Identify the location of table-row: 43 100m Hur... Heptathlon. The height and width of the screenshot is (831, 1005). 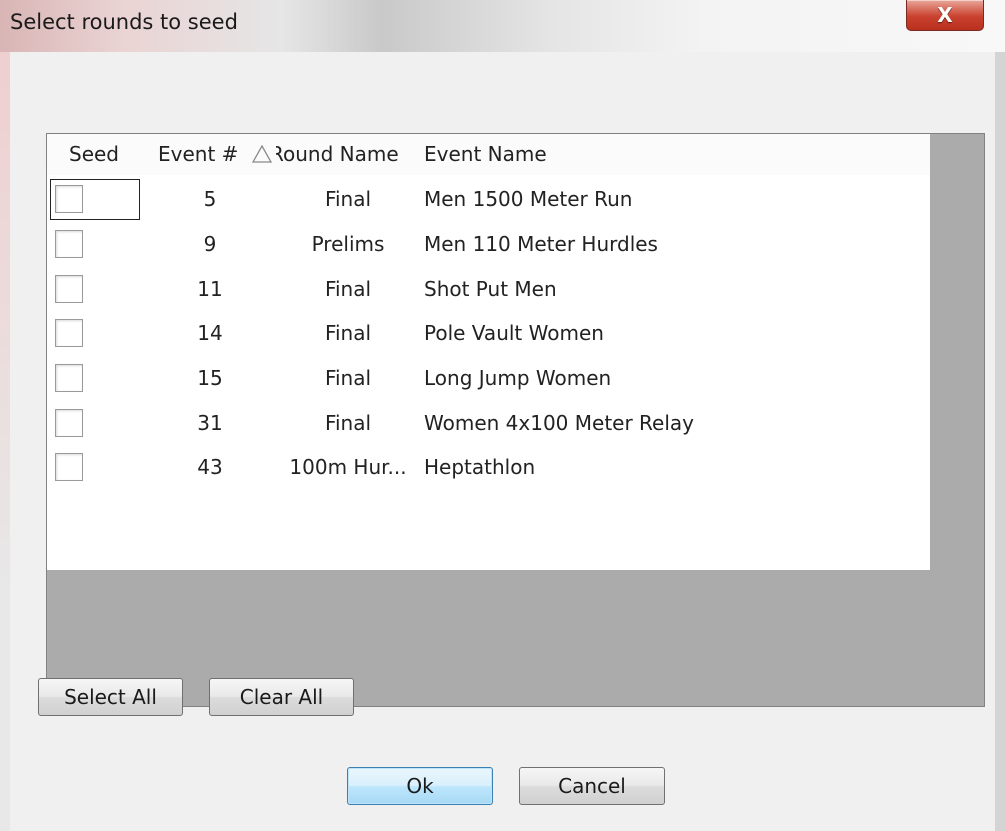
(488, 467).